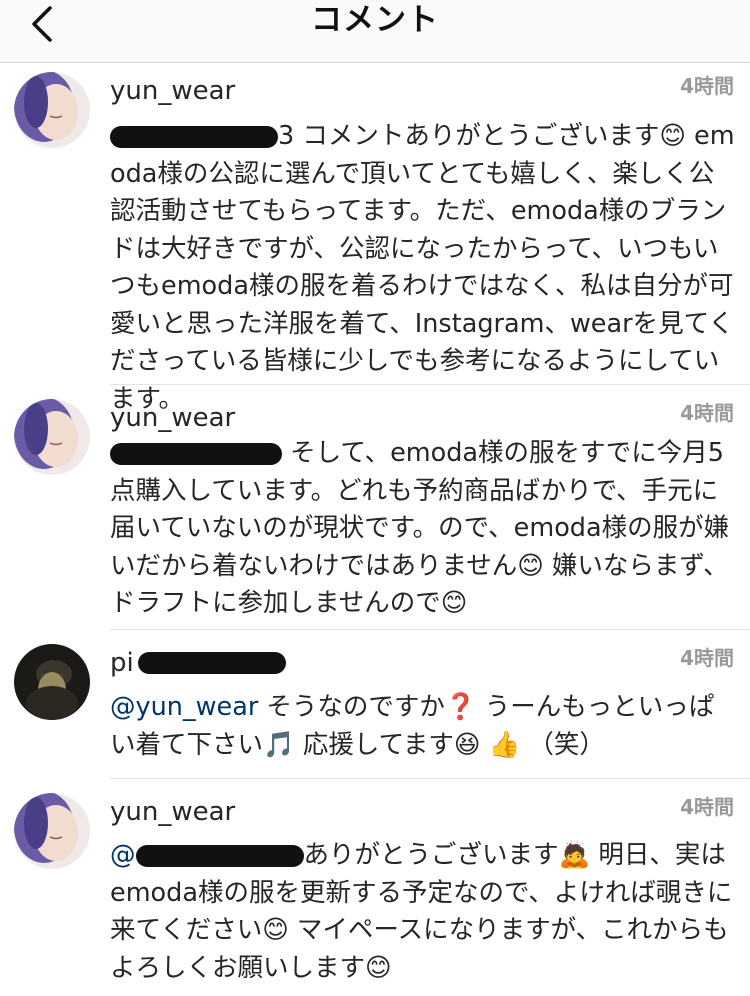 The height and width of the screenshot is (996, 750). I want to click on nav-bar: コメント, so click(375, 31).